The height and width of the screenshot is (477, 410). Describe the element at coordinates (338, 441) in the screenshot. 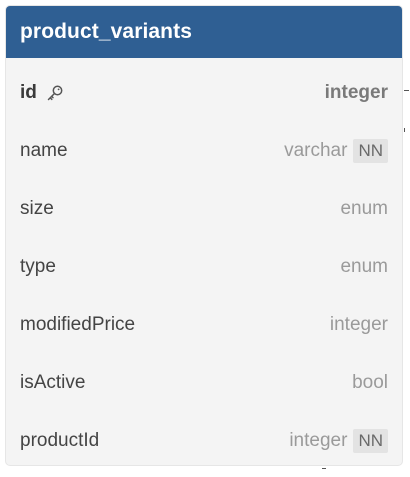

I see `column-type: integer NN` at that location.